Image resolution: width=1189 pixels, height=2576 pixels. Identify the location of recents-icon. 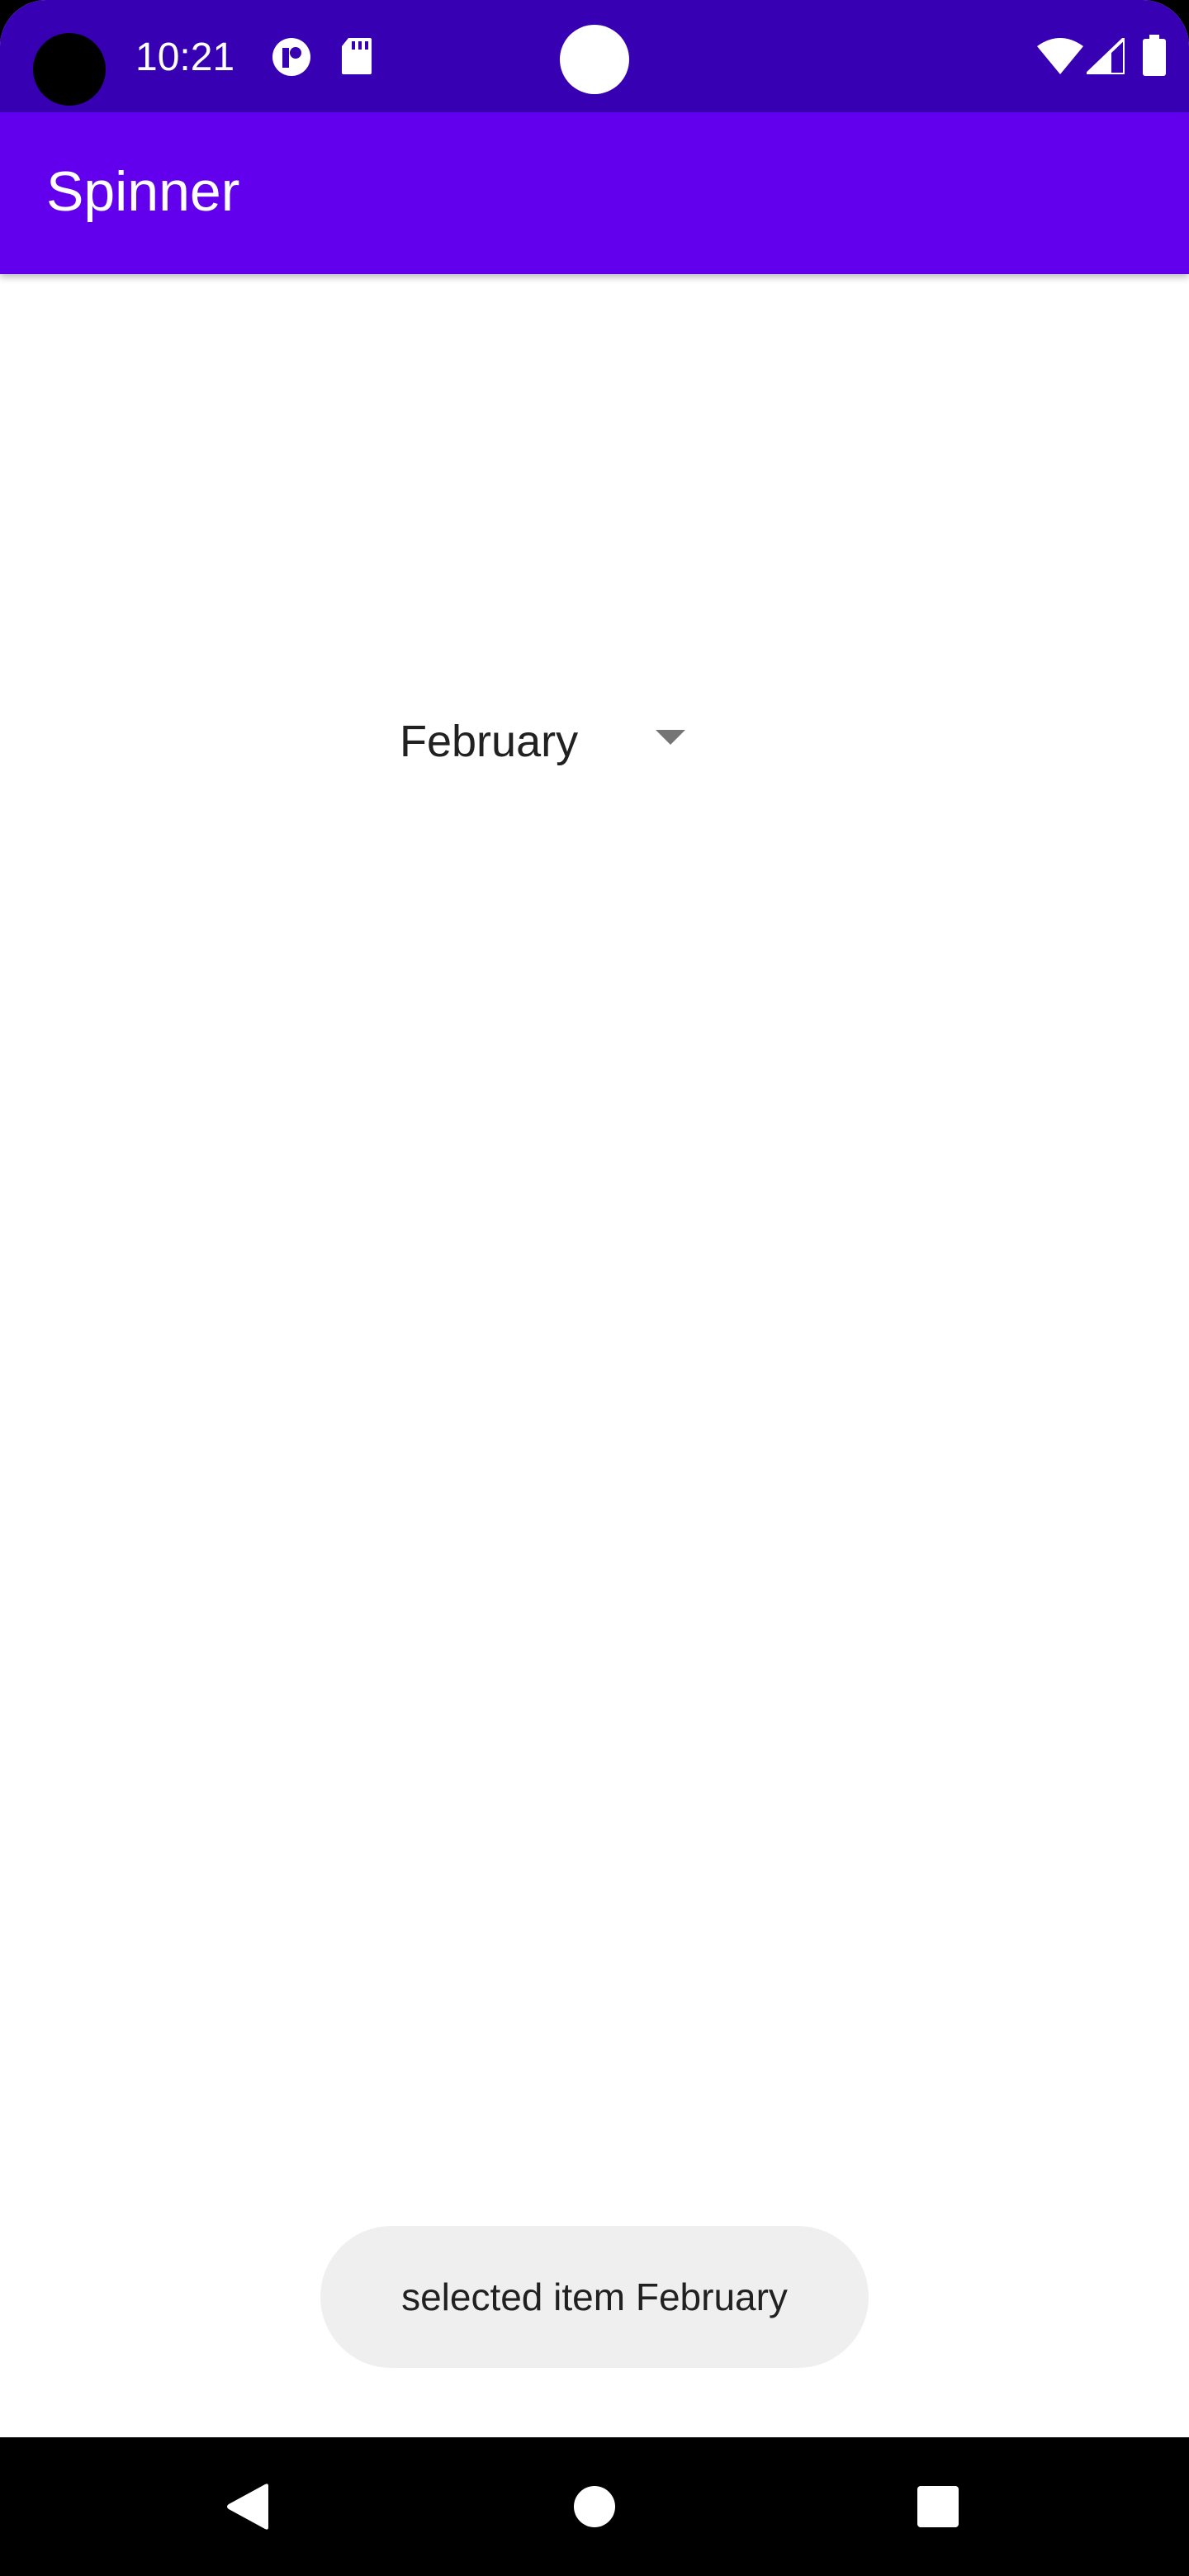
(938, 2506).